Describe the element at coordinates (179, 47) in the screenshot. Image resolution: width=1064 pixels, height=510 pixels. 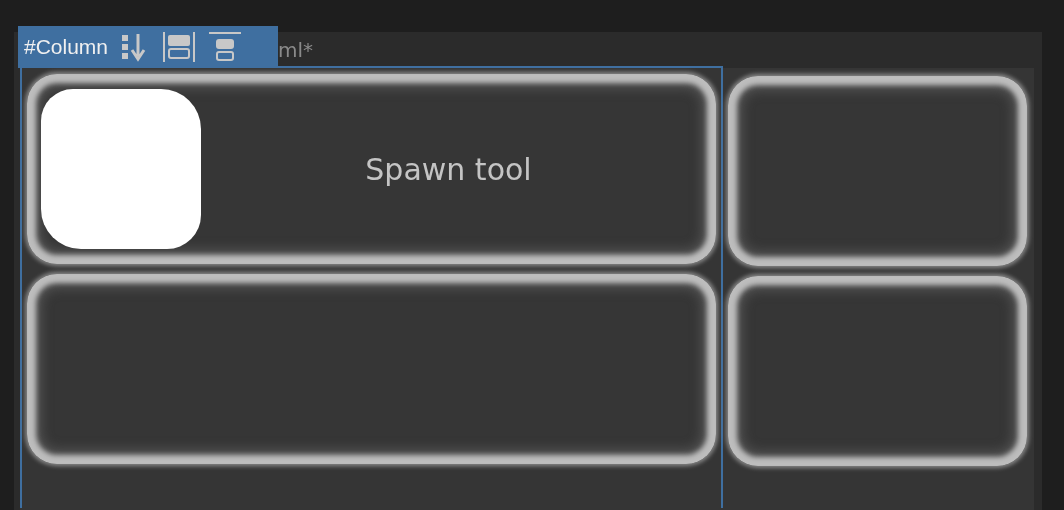
I see `stretch-icon` at that location.